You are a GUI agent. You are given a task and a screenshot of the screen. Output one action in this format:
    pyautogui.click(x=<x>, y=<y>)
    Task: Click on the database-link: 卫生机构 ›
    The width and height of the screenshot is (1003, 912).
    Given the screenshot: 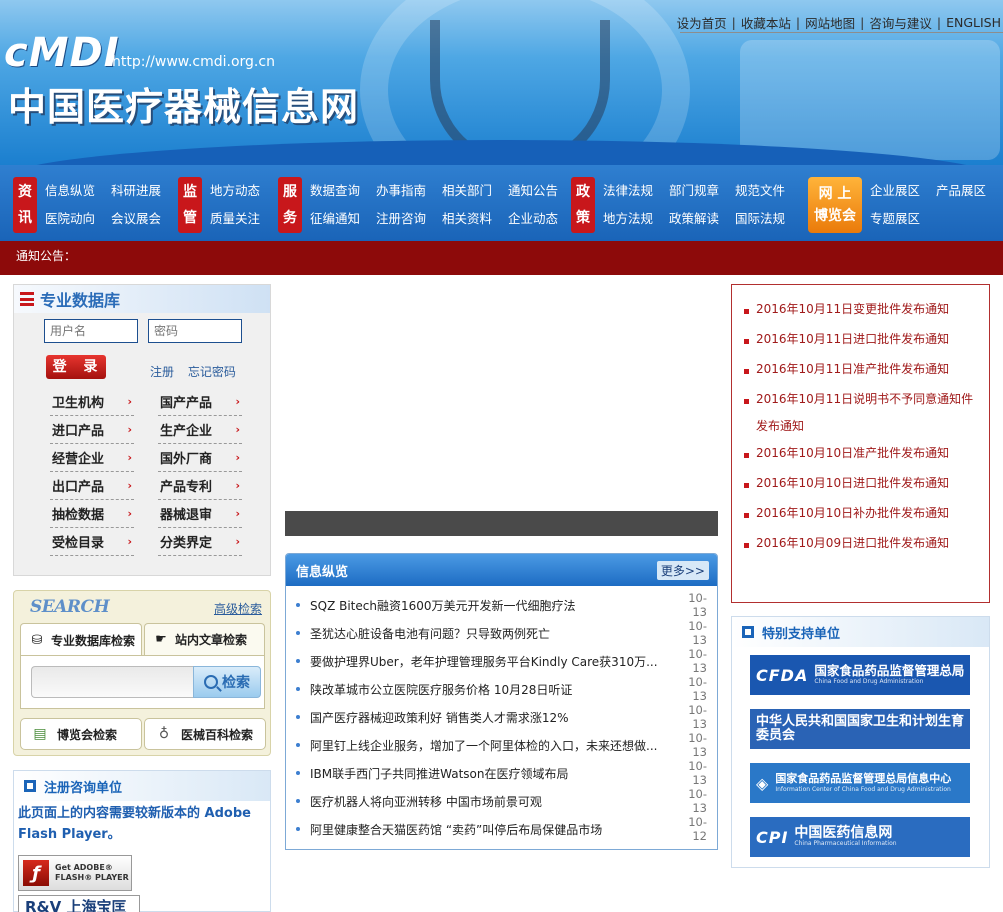 What is the action you would take?
    pyautogui.click(x=92, y=402)
    